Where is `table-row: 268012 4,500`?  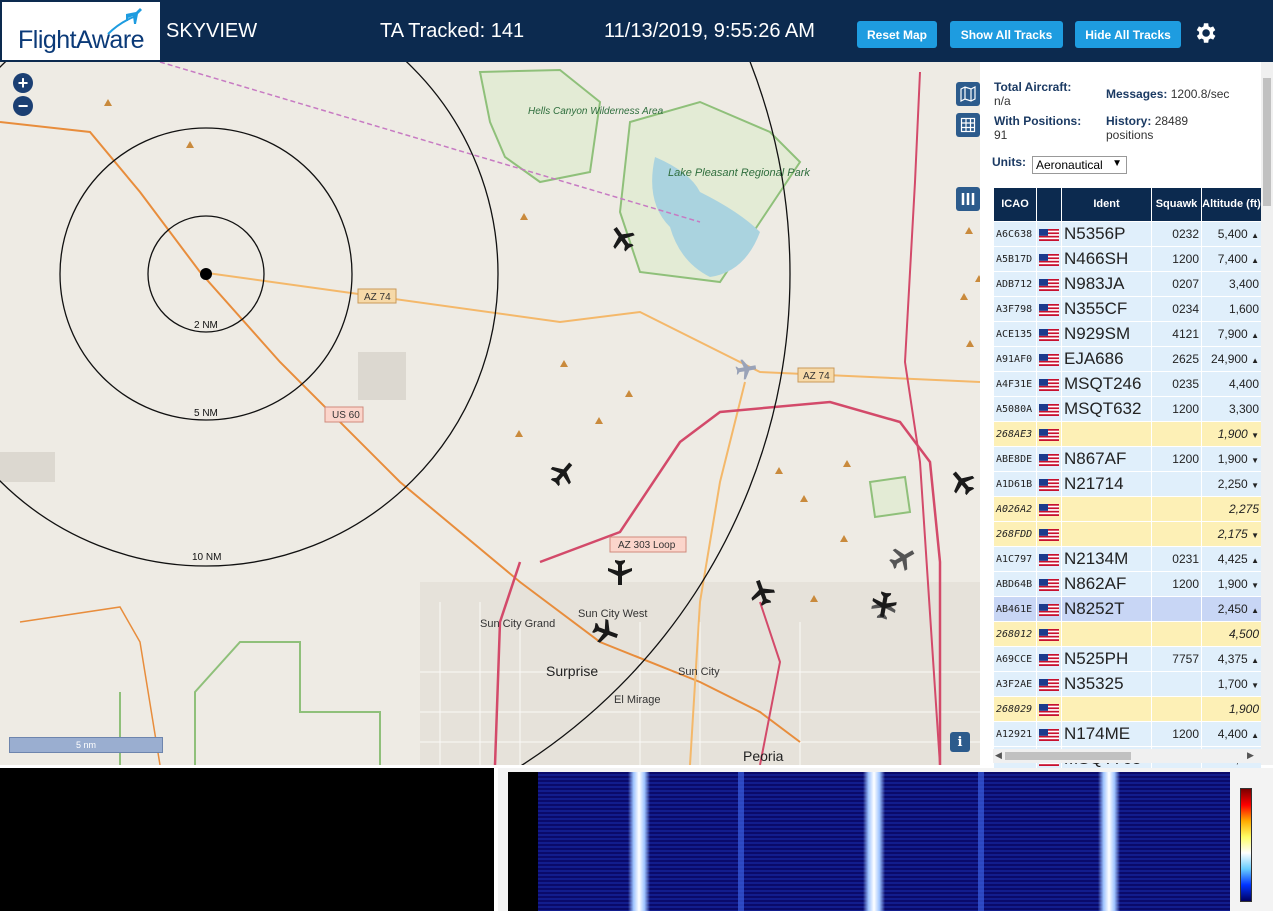
table-row: 268012 4,500 is located at coordinates (1127, 634).